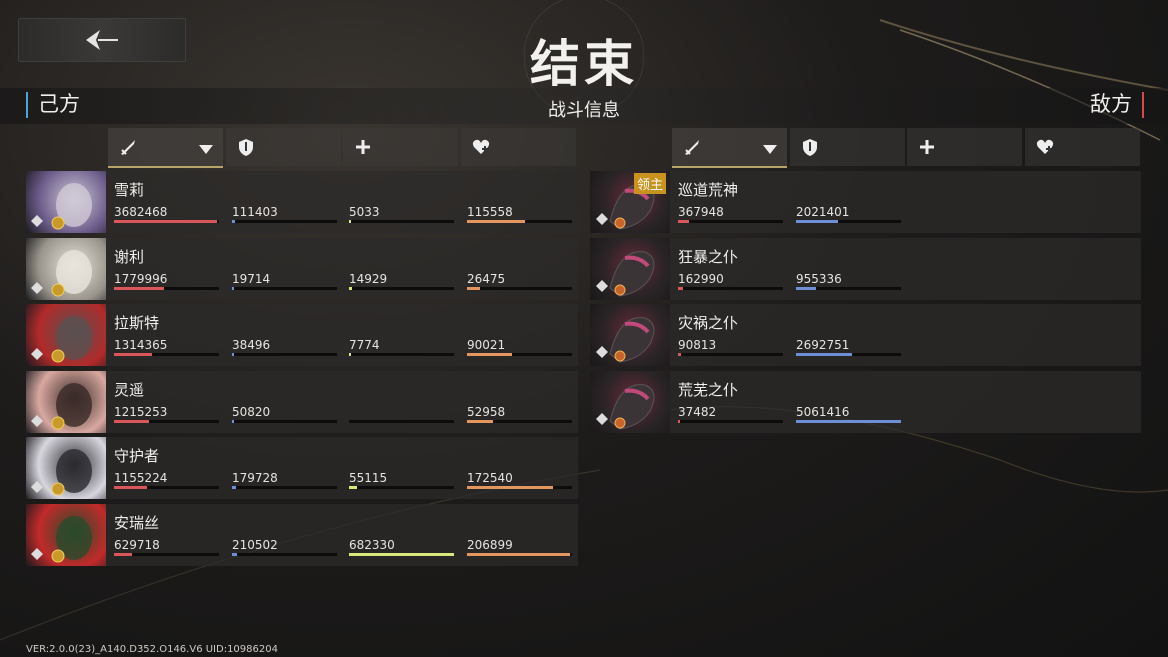  I want to click on enemy-name: 灾祸之仆, so click(708, 324).